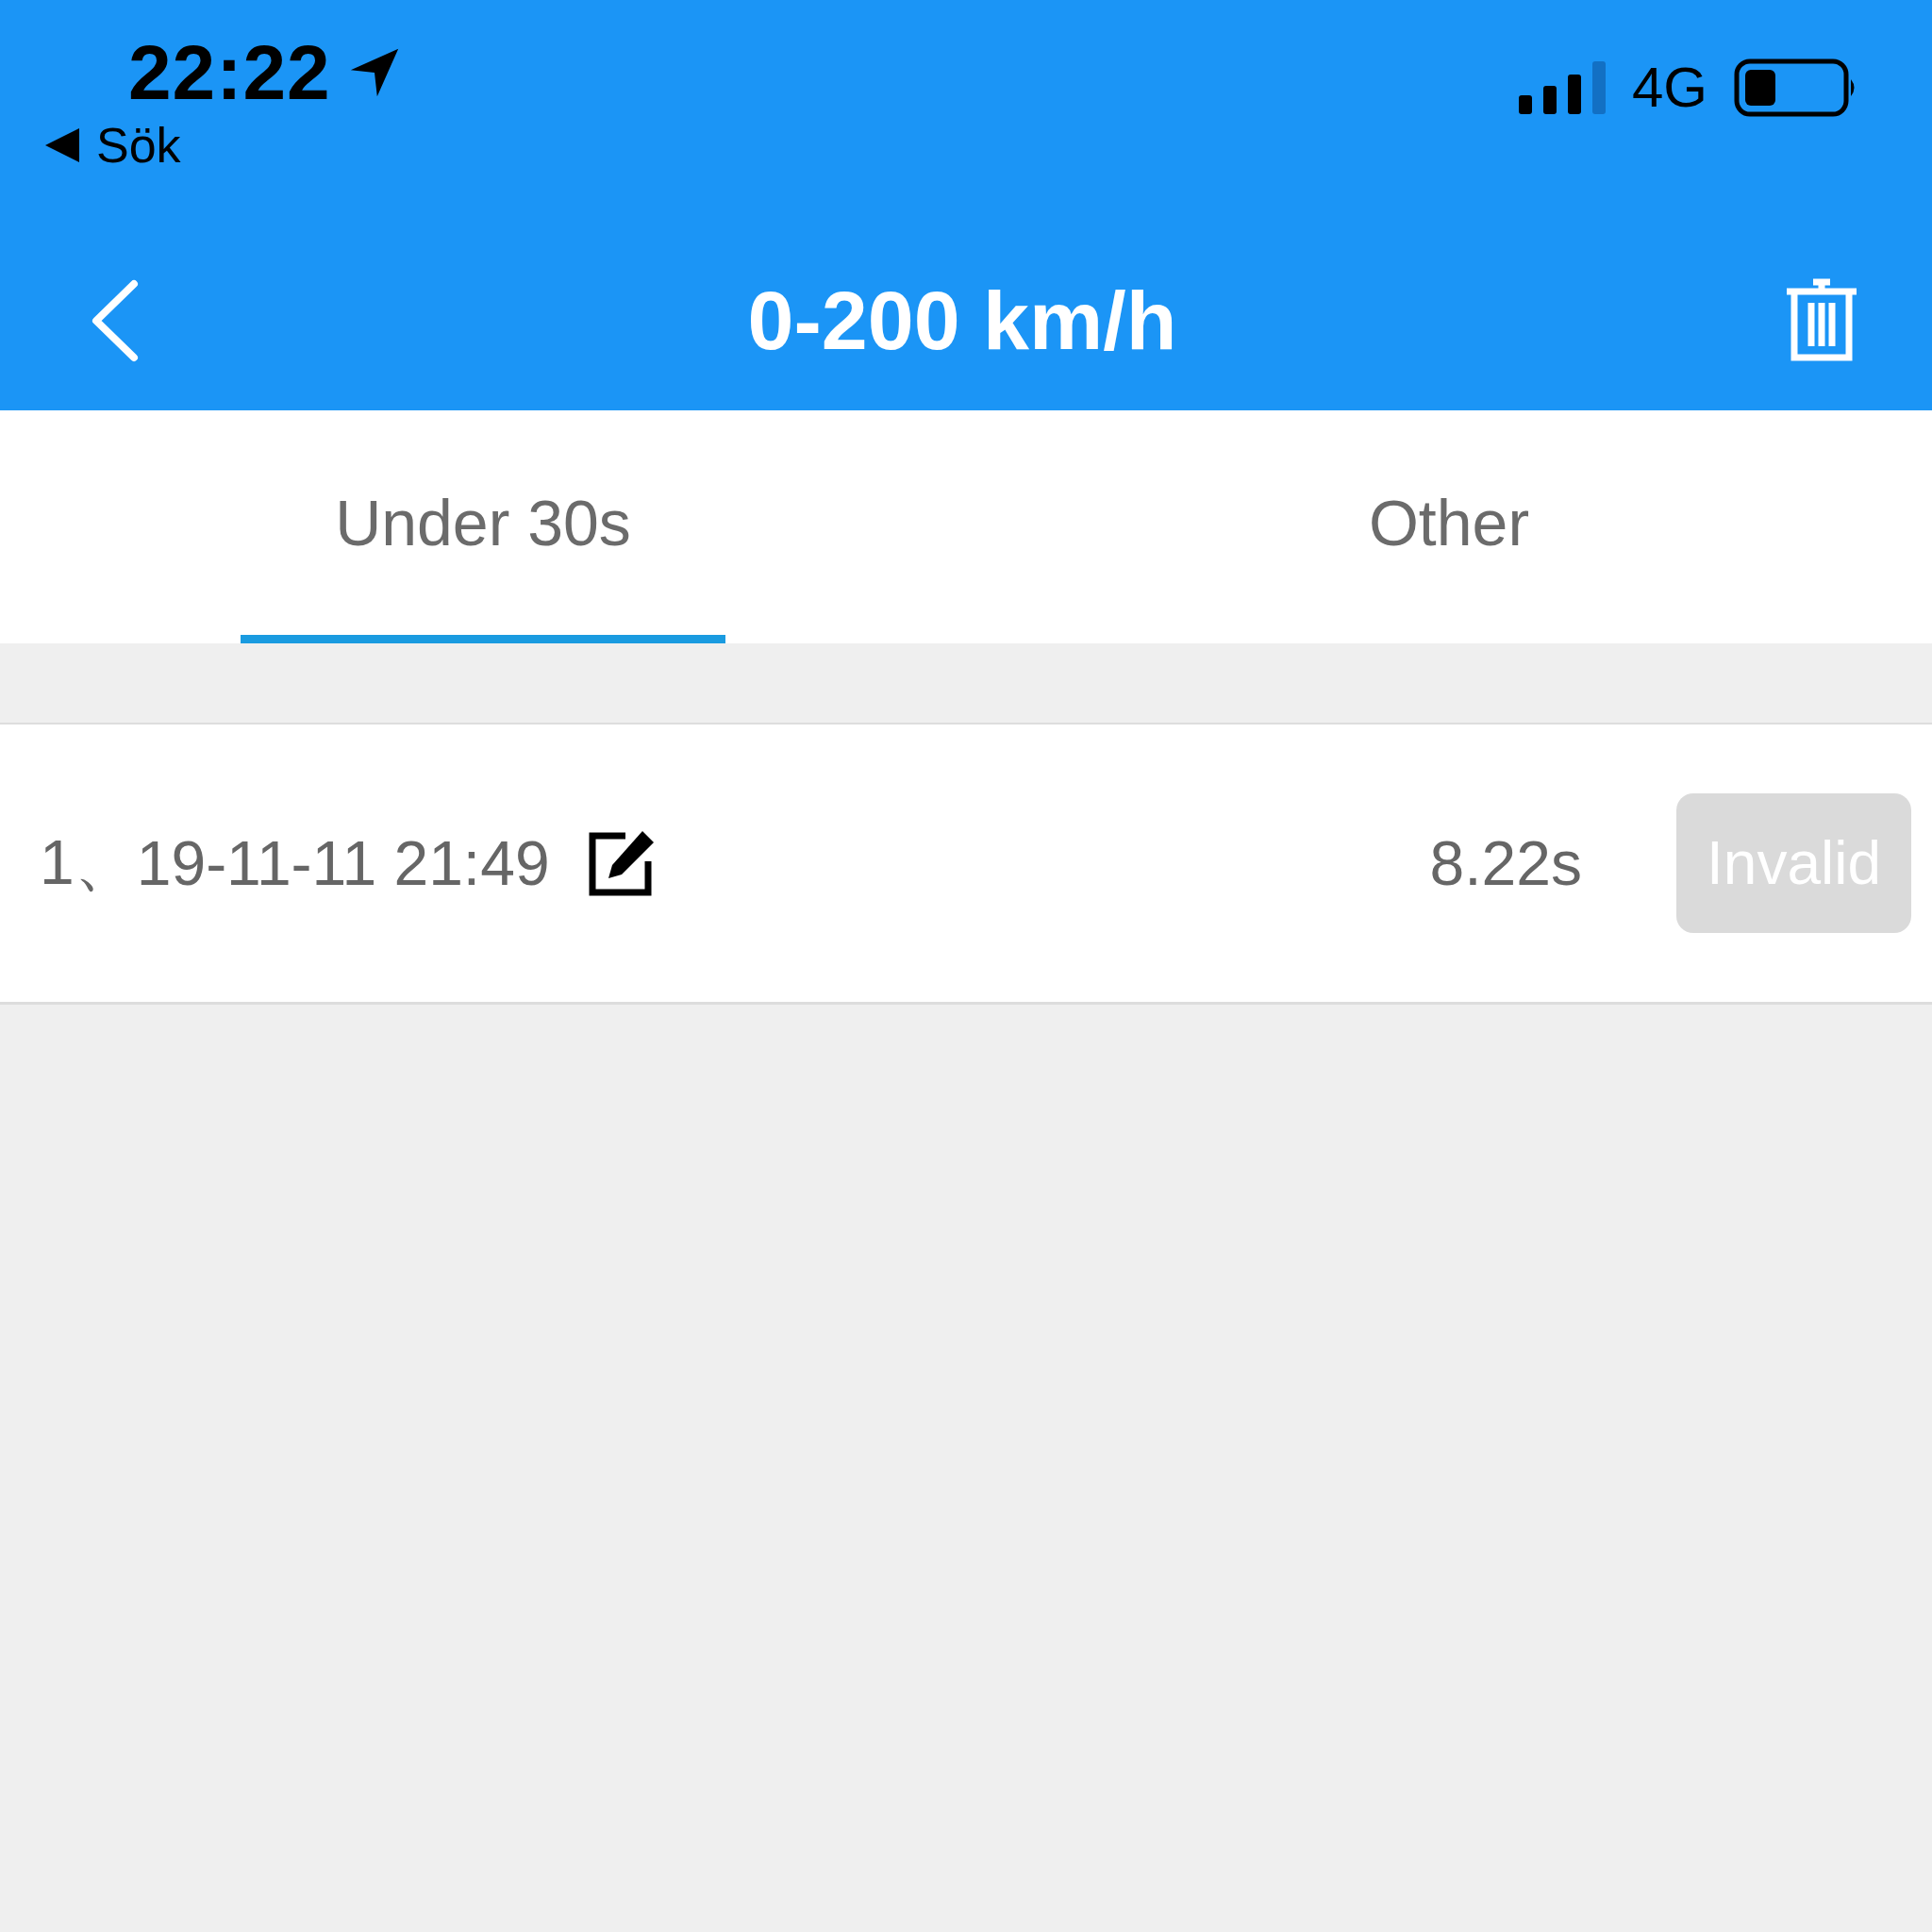 This screenshot has height=1932, width=1932. What do you see at coordinates (343, 863) in the screenshot?
I see `record-datetime: 19-11-11 21:49` at bounding box center [343, 863].